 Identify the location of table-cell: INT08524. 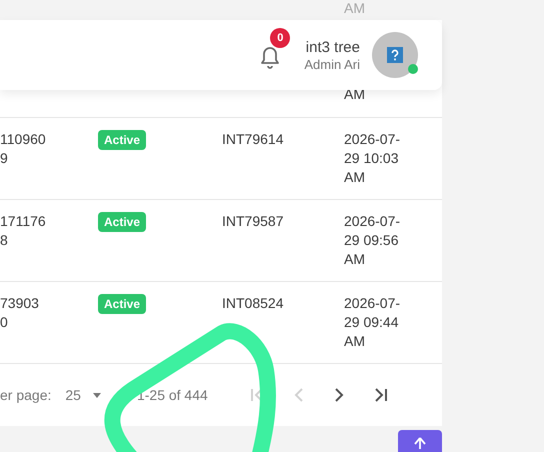
(253, 303).